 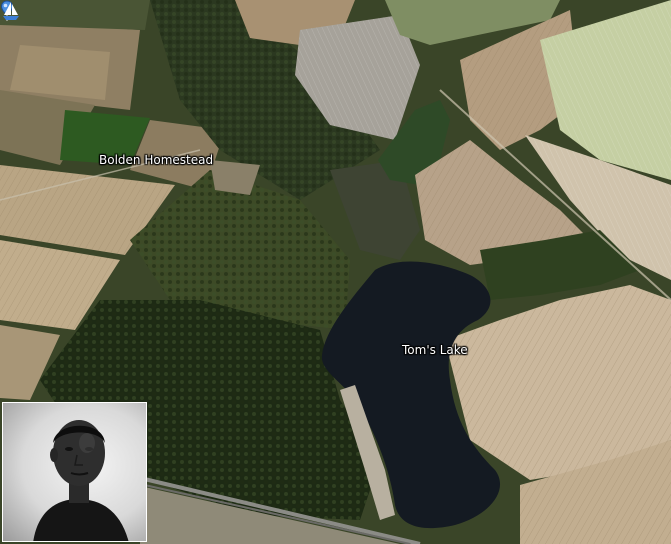 What do you see at coordinates (75, 15) in the screenshot?
I see `field` at bounding box center [75, 15].